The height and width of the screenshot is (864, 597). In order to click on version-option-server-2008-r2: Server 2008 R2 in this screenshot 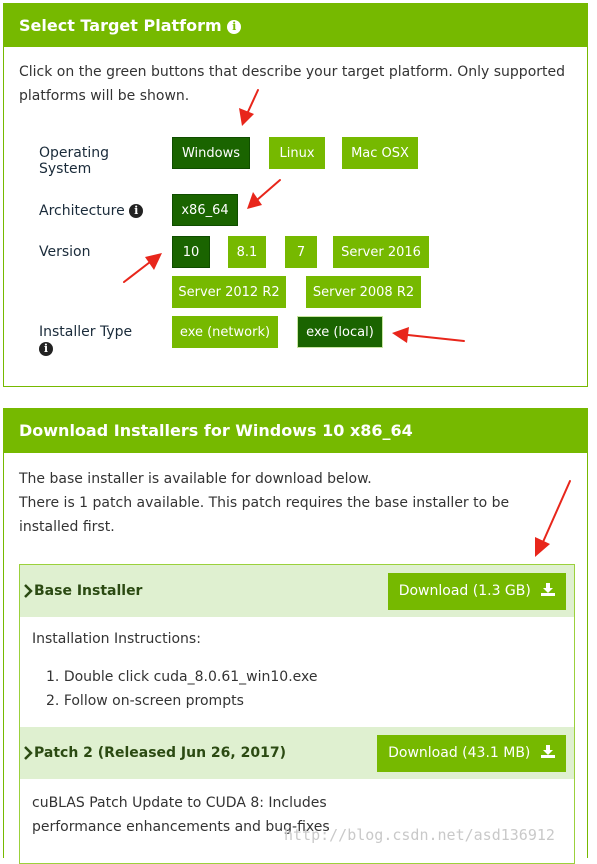, I will do `click(363, 292)`.